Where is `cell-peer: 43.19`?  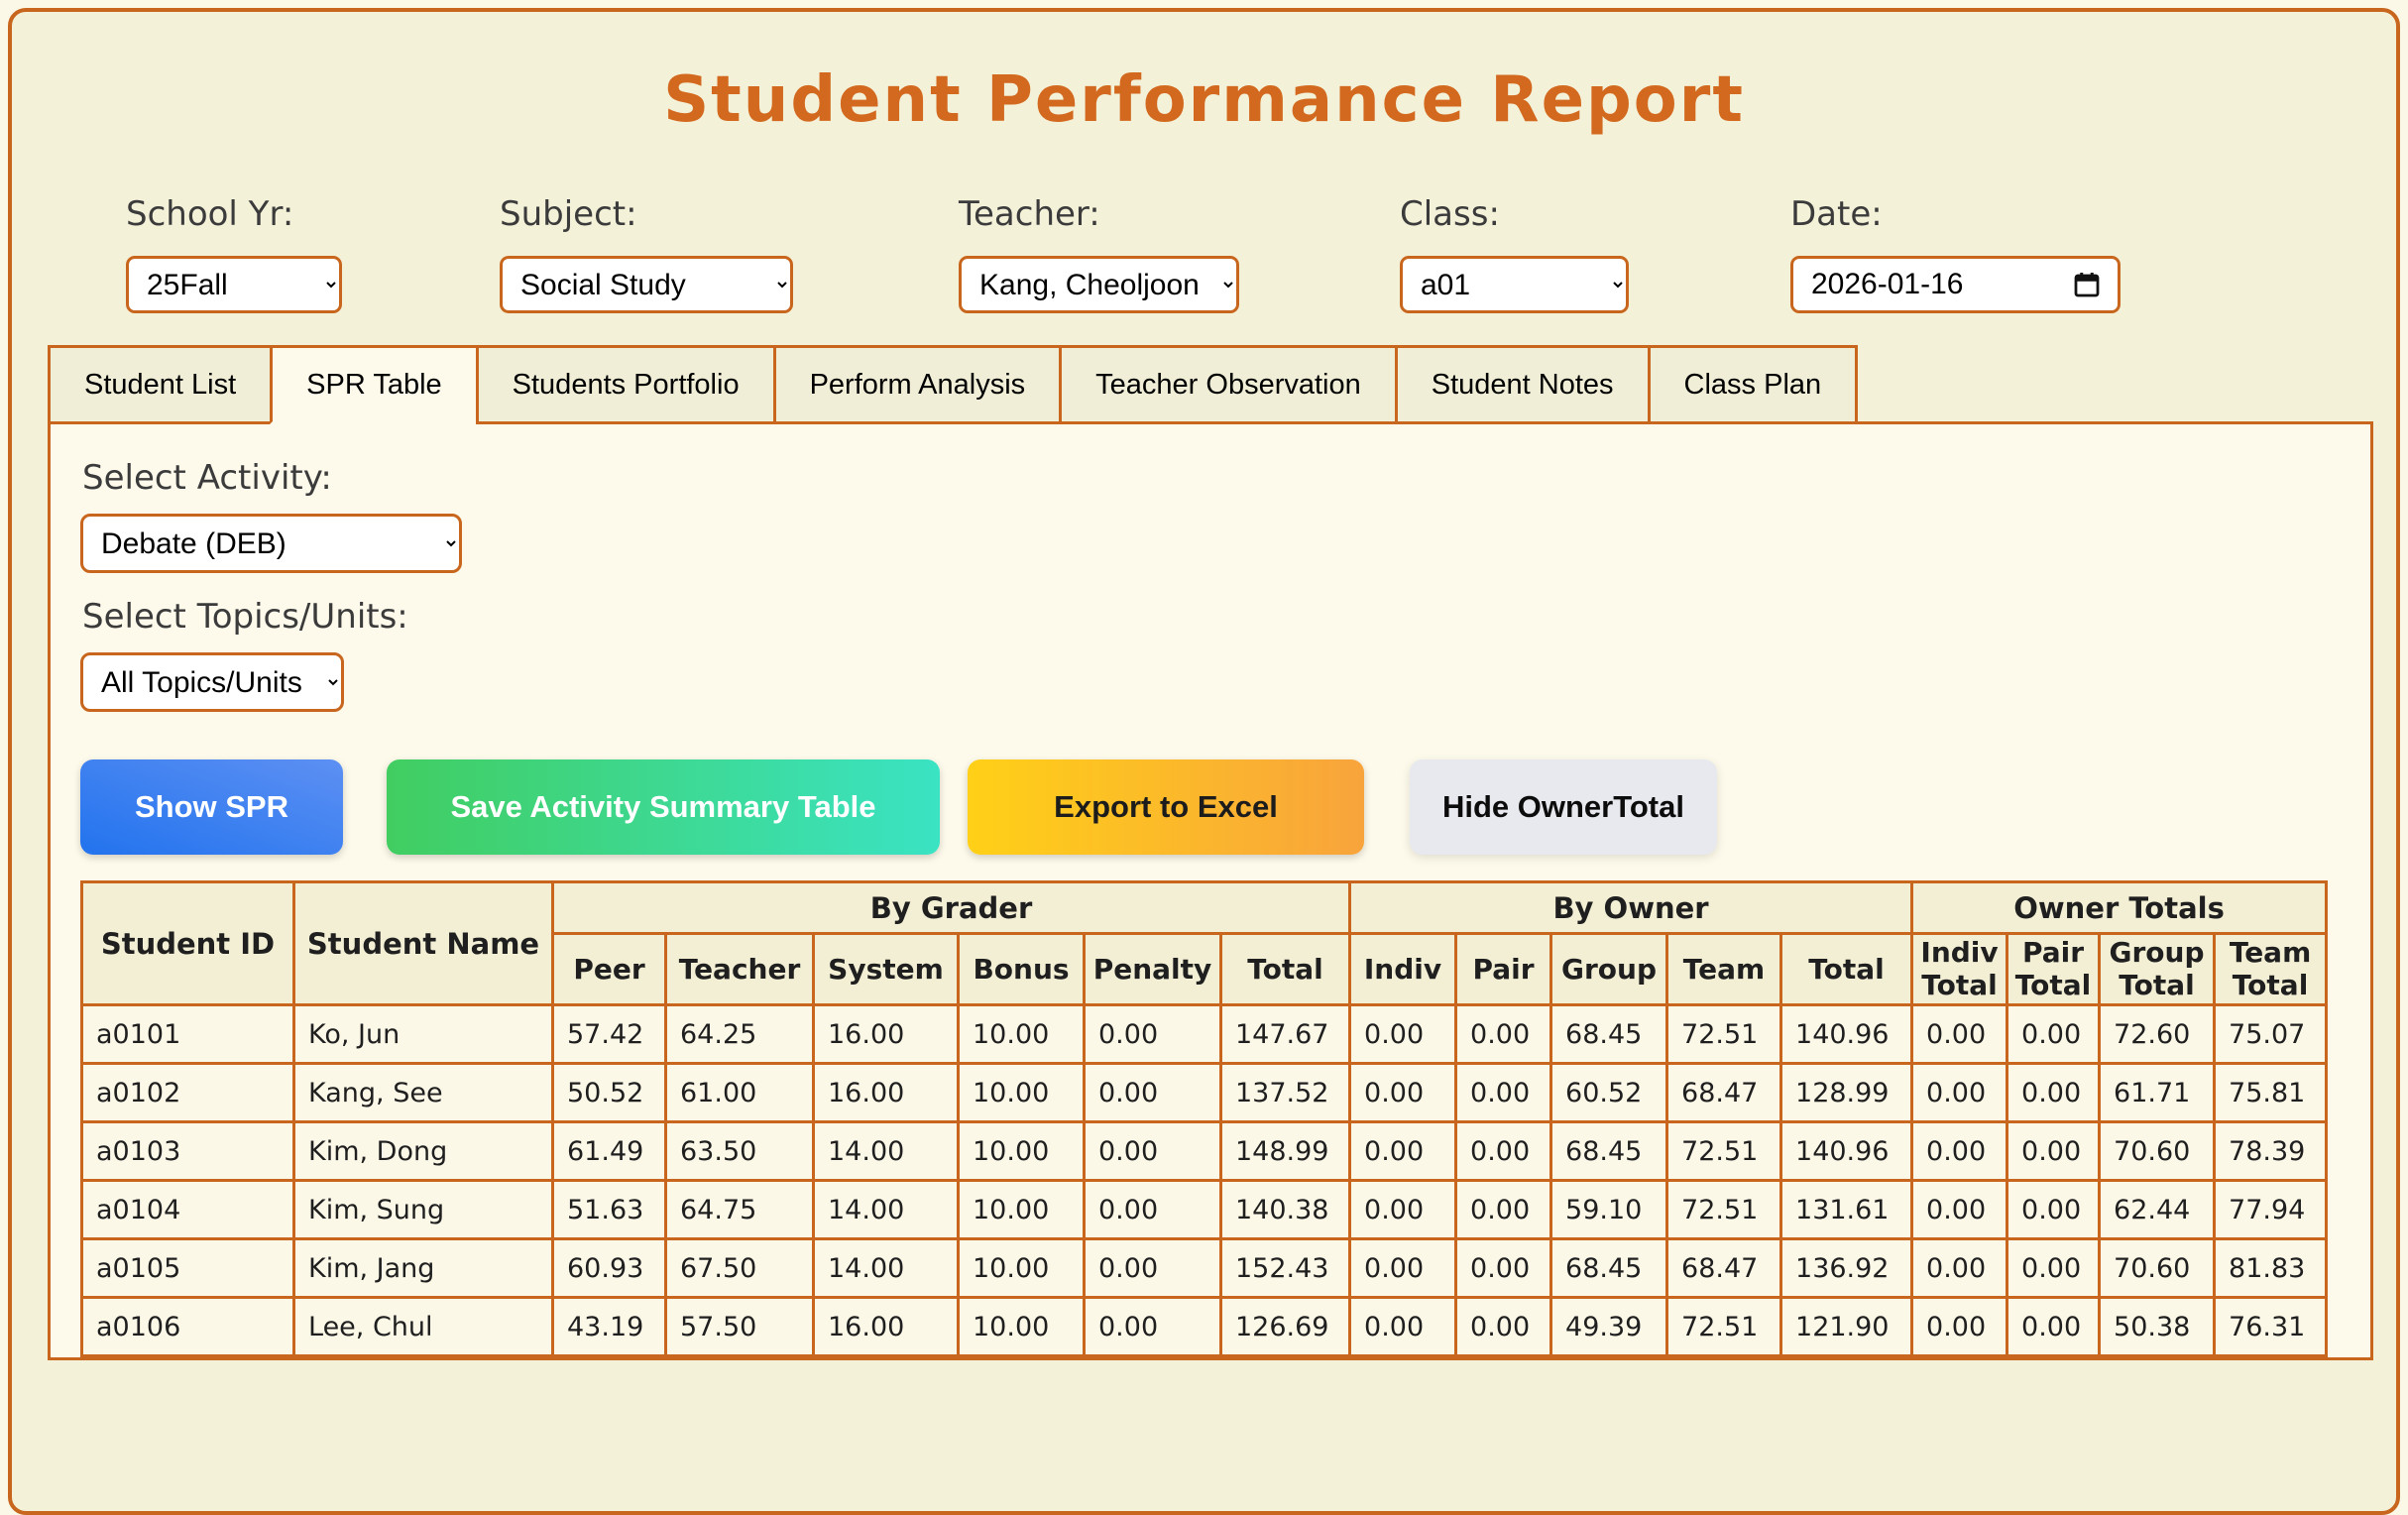
cell-peer: 43.19 is located at coordinates (609, 1327).